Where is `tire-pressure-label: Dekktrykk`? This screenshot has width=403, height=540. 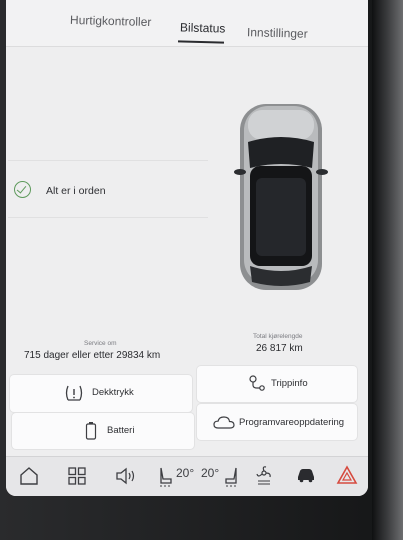 tire-pressure-label: Dekktrykk is located at coordinates (113, 392).